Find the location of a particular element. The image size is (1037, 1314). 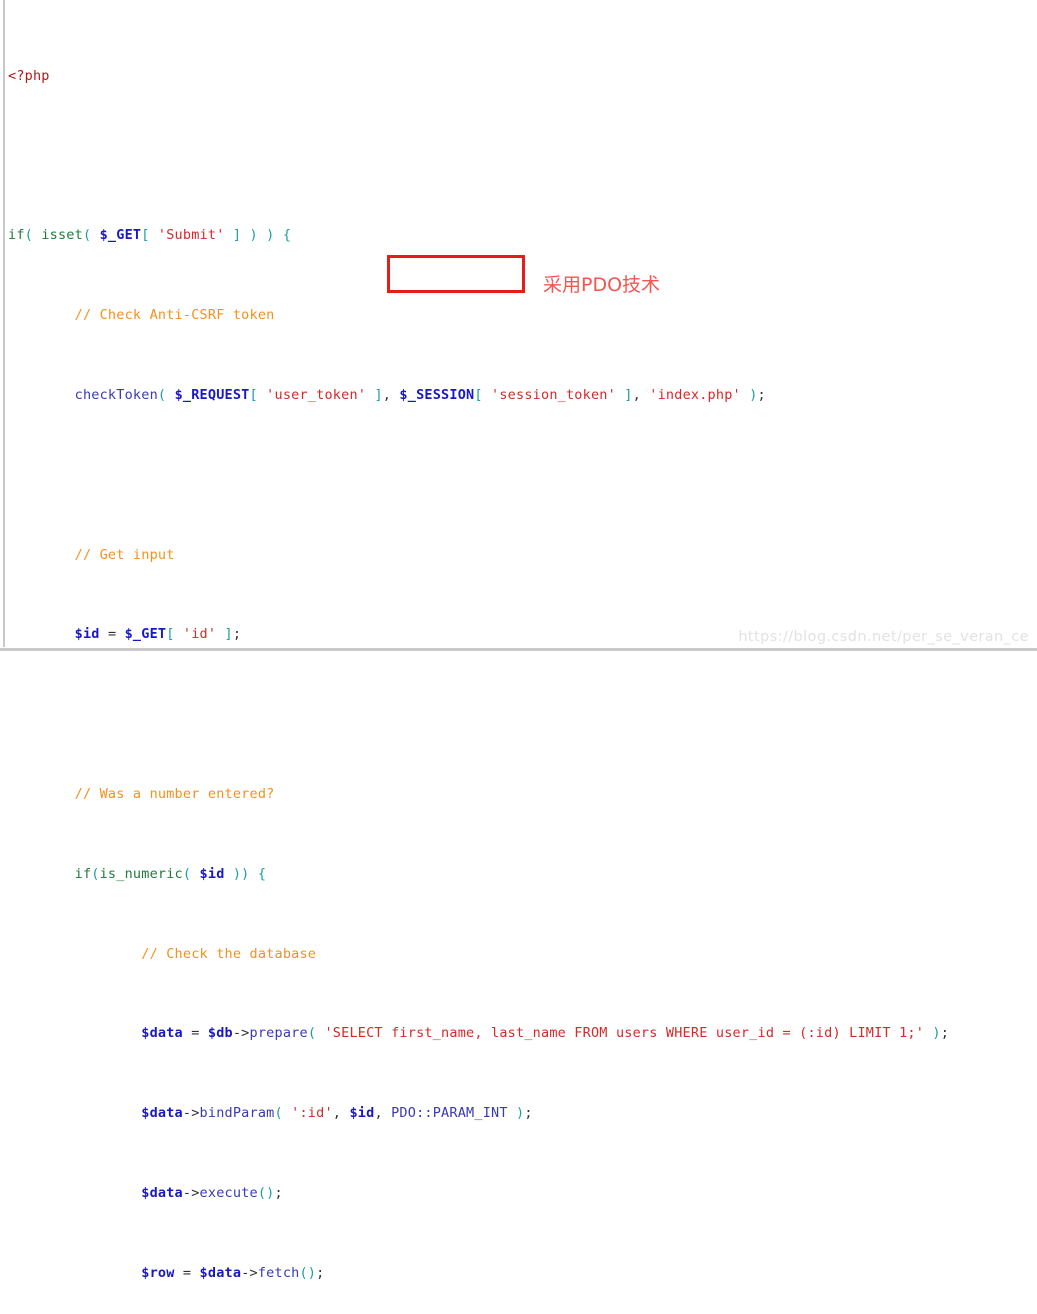

code-bottom-border is located at coordinates (518, 649).